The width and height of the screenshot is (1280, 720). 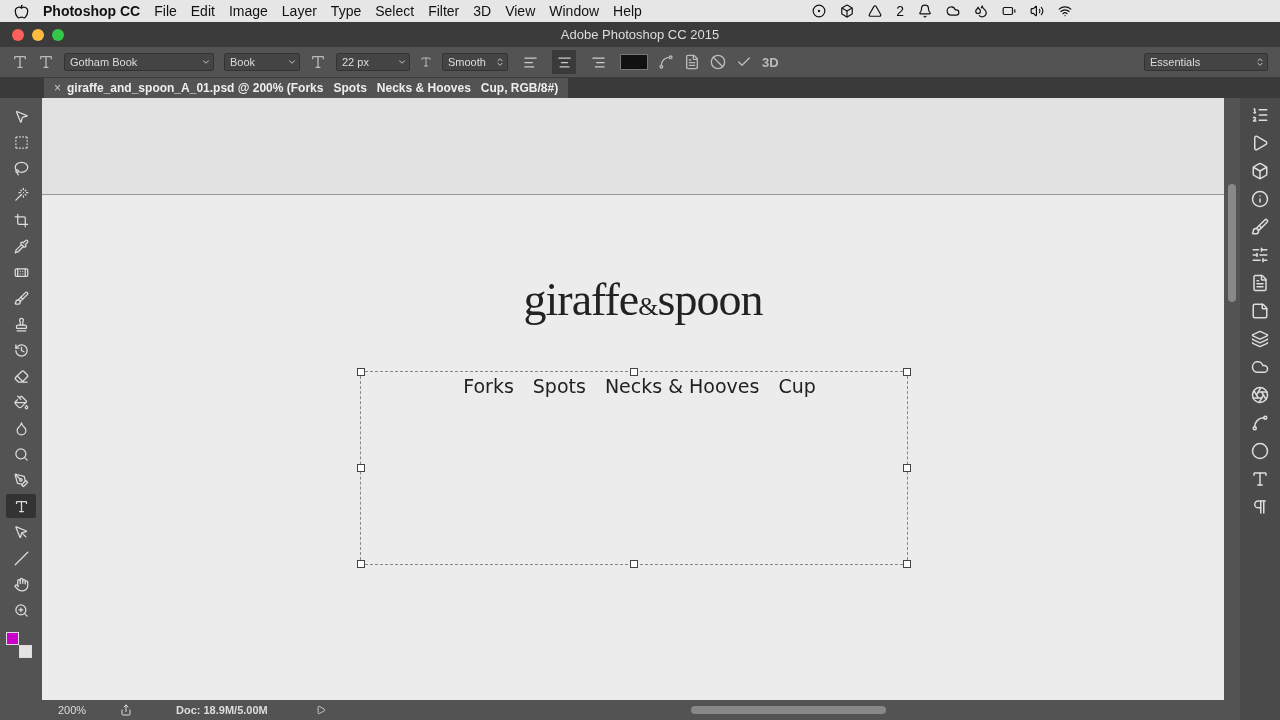 I want to click on logo: giraffe&spoon, so click(x=642, y=299).